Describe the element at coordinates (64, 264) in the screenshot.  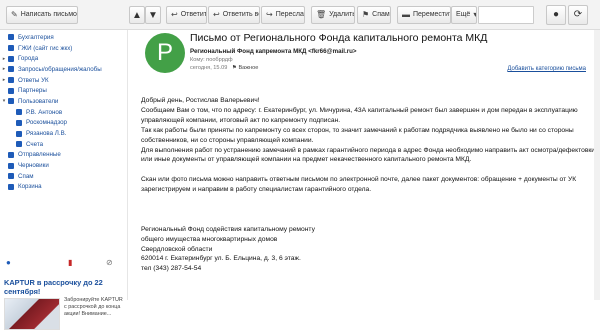
I see `sidebar-icon-row: ● ▮ ⊘` at that location.